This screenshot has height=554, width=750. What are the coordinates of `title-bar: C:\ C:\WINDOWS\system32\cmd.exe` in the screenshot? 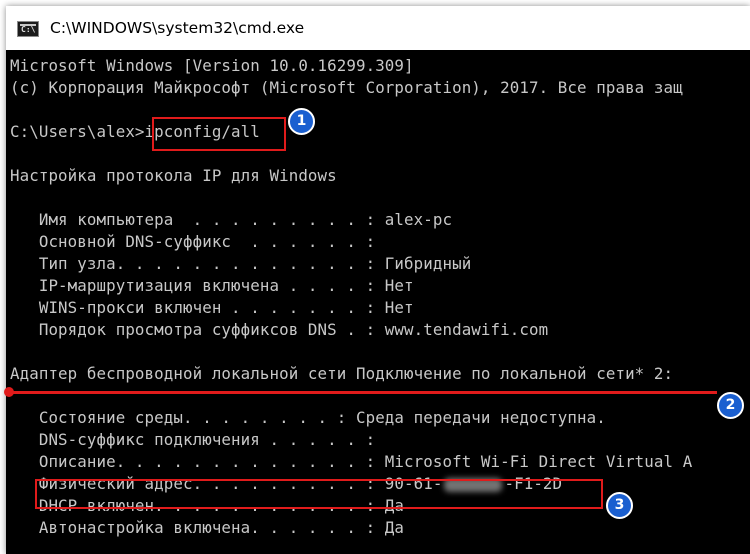 It's located at (378, 28).